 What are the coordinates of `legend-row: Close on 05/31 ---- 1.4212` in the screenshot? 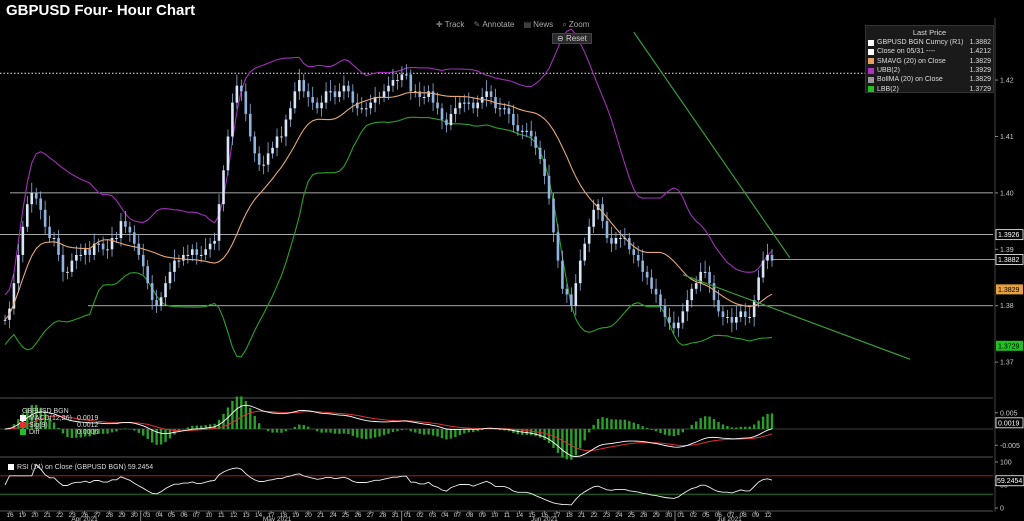 It's located at (929, 51).